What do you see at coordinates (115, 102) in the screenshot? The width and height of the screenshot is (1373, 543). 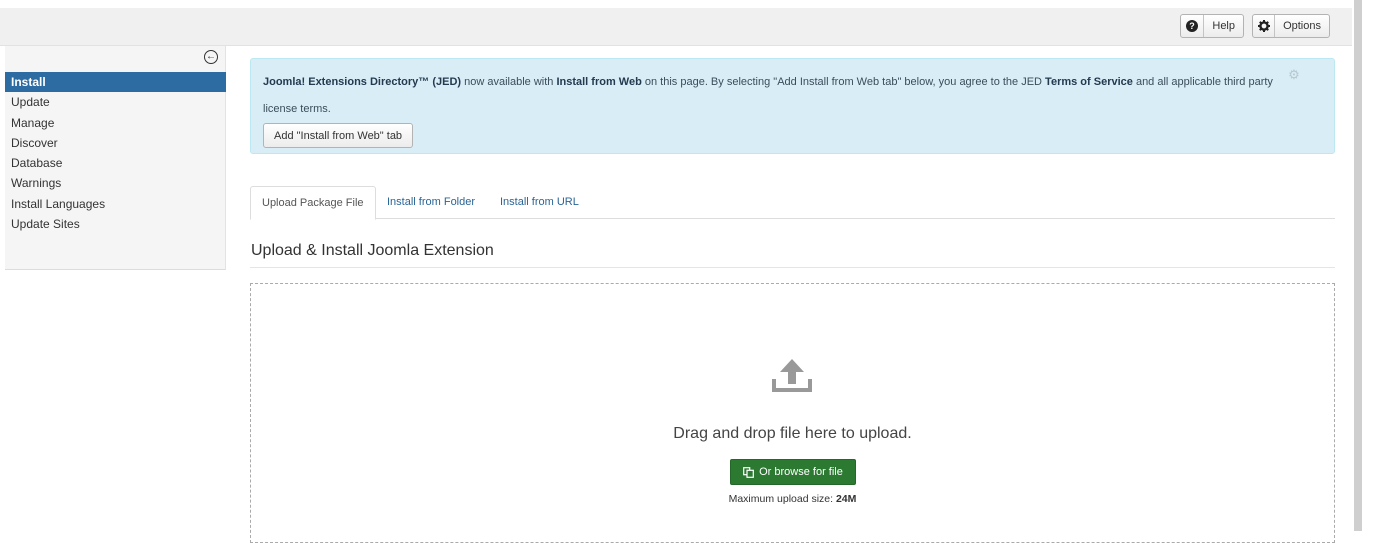 I see `sidebar-item-update: Update` at bounding box center [115, 102].